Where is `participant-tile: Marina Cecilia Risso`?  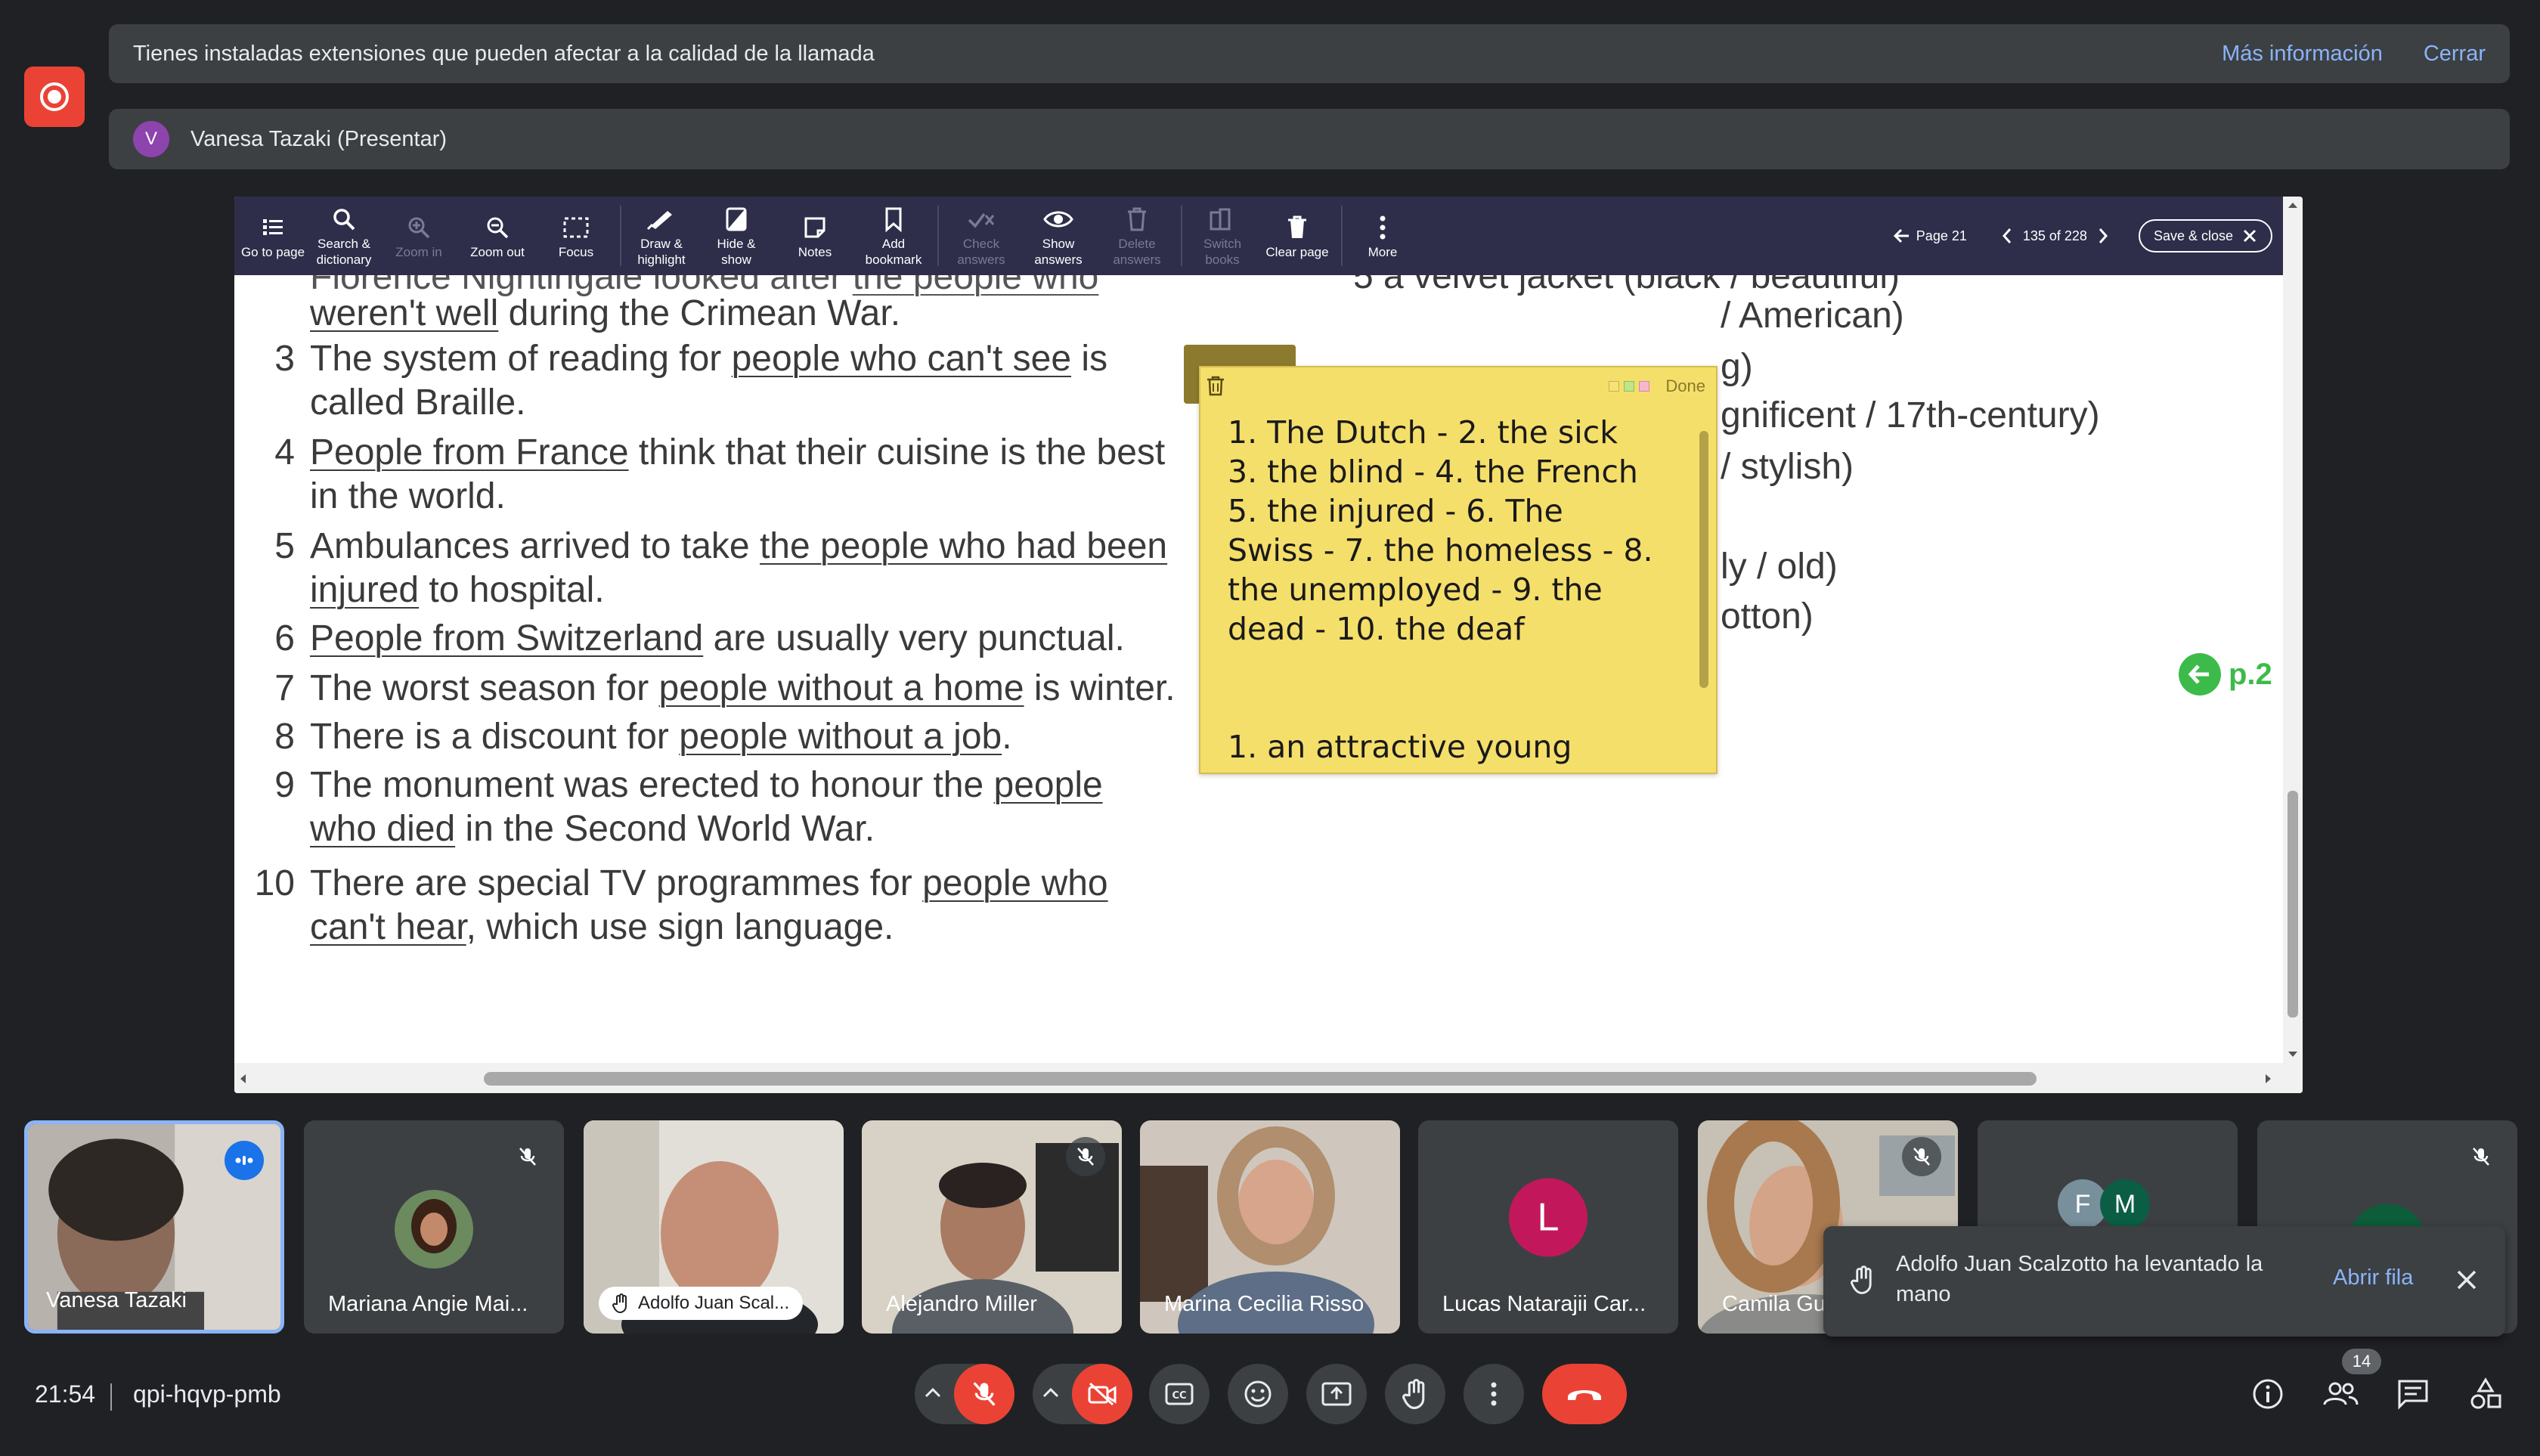
participant-tile: Marina Cecilia Risso is located at coordinates (1270, 1227).